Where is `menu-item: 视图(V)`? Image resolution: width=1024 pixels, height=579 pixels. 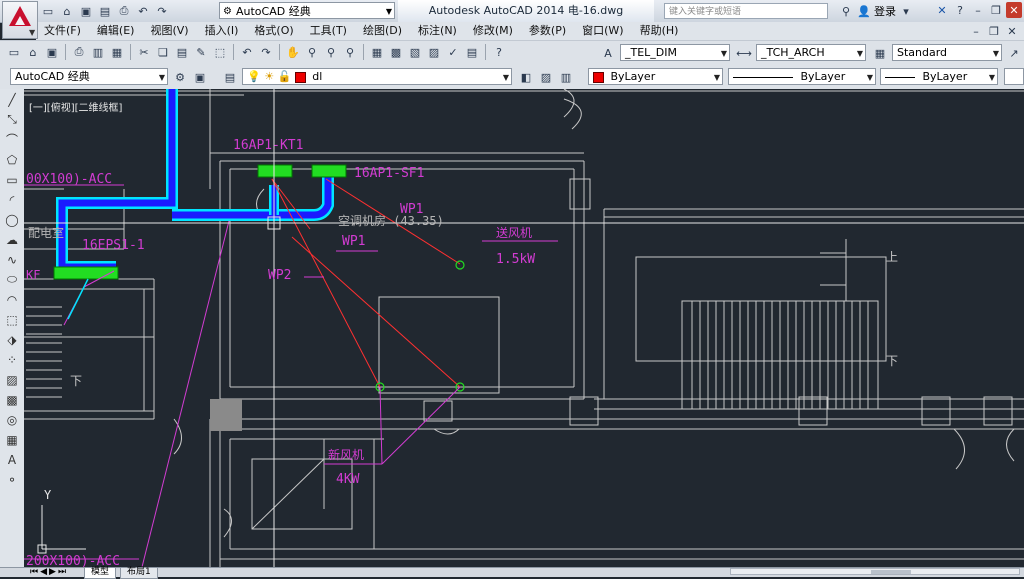 menu-item: 视图(V) is located at coordinates (169, 31).